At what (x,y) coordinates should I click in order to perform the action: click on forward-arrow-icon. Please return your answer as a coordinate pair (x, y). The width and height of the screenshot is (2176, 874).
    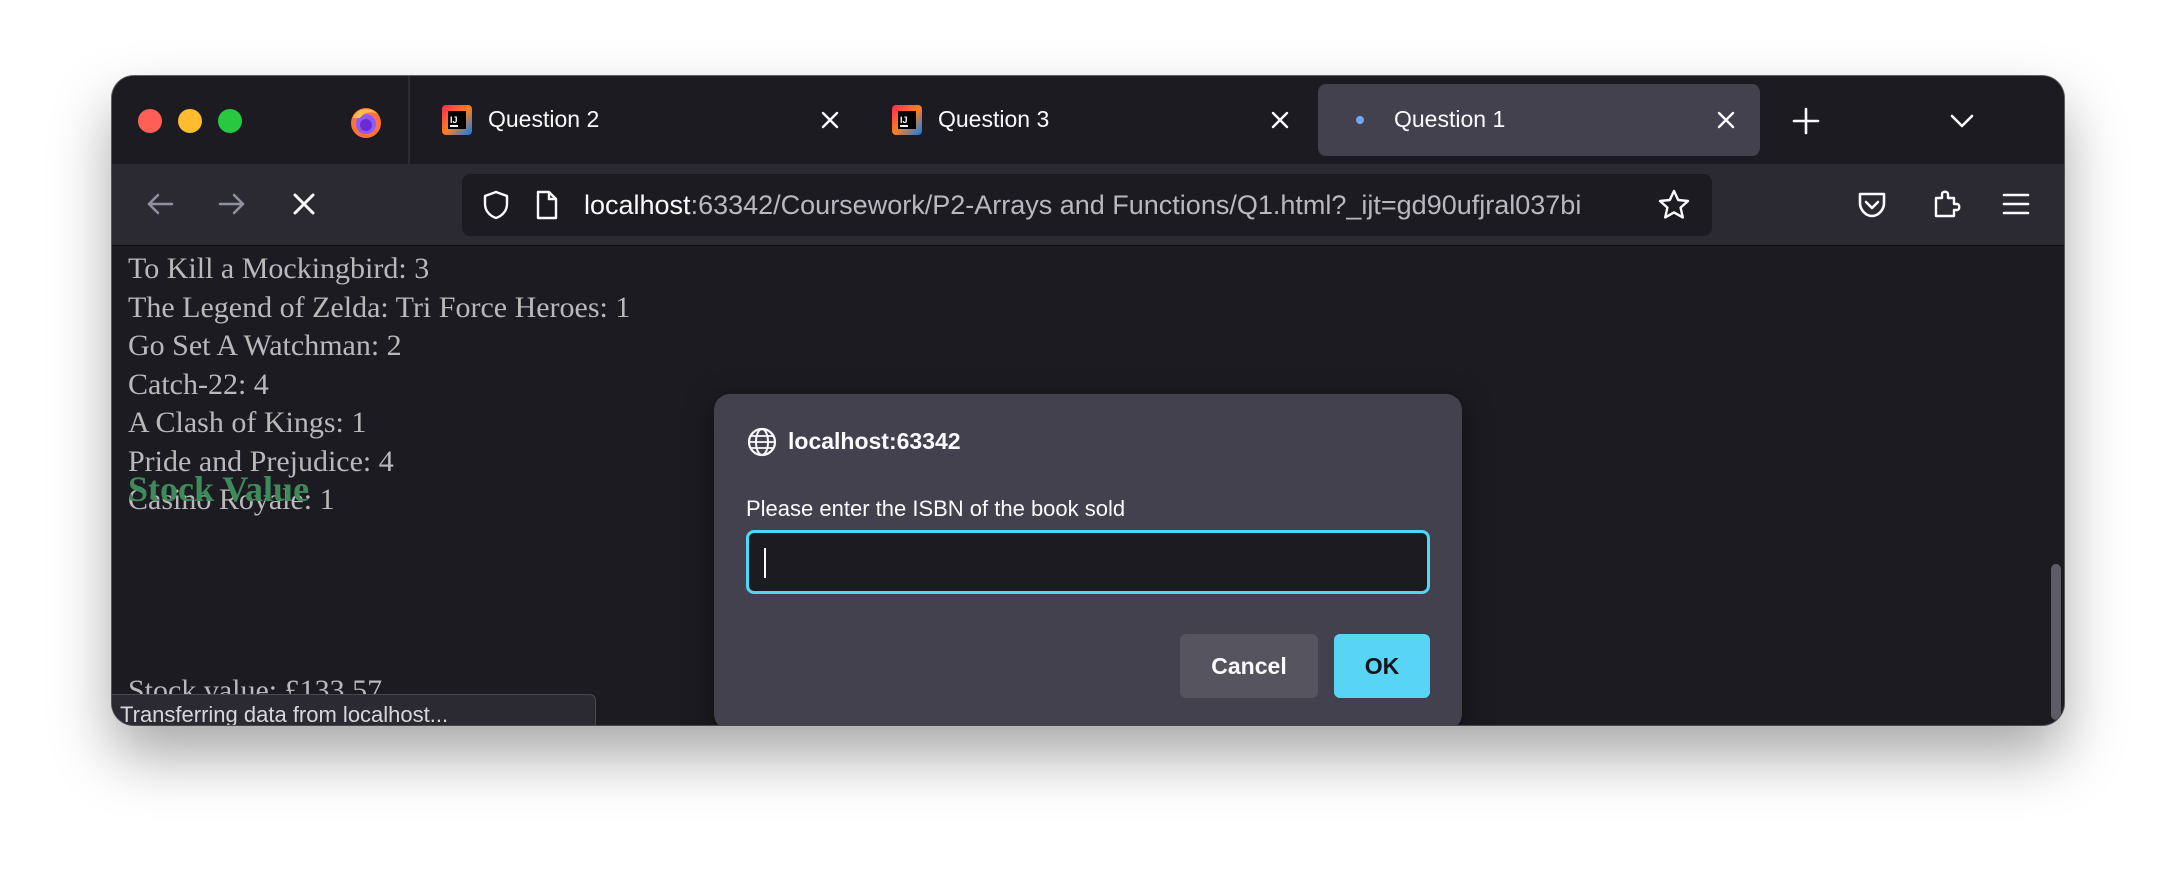
    Looking at the image, I should click on (232, 204).